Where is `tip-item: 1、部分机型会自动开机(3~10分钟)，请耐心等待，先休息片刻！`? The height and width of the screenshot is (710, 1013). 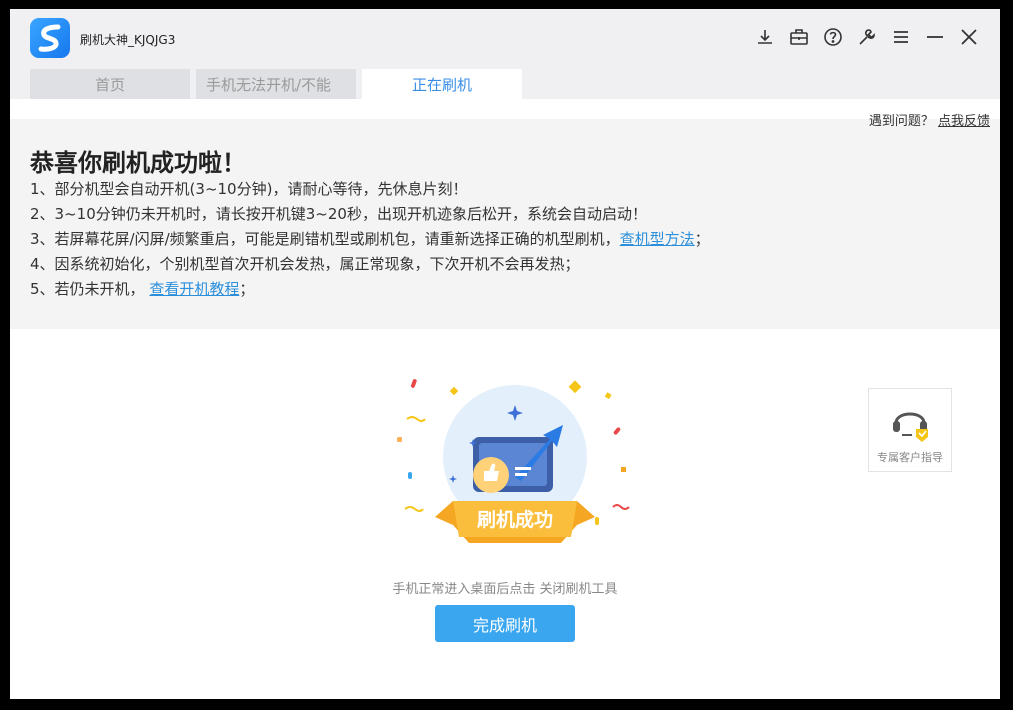
tip-item: 1、部分机型会自动开机(3~10分钟)，请耐心等待，先休息片刻！ is located at coordinates (370, 189).